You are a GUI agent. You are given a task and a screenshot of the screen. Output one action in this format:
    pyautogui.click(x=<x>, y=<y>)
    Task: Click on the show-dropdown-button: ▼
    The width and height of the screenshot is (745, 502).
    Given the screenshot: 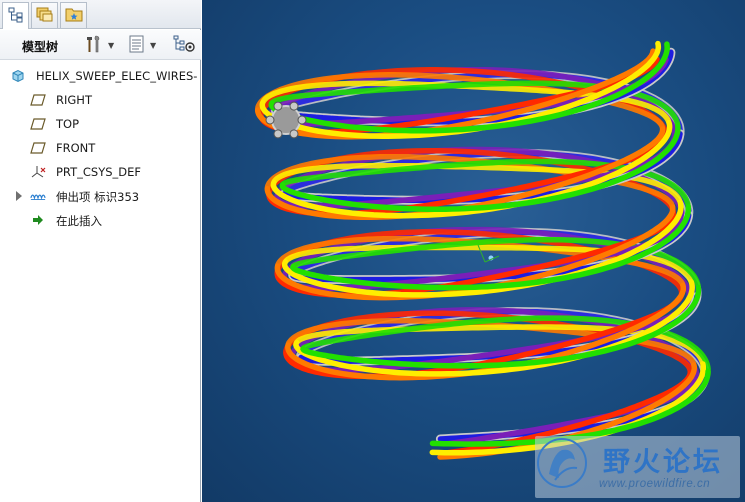 What is the action you would take?
    pyautogui.click(x=142, y=45)
    